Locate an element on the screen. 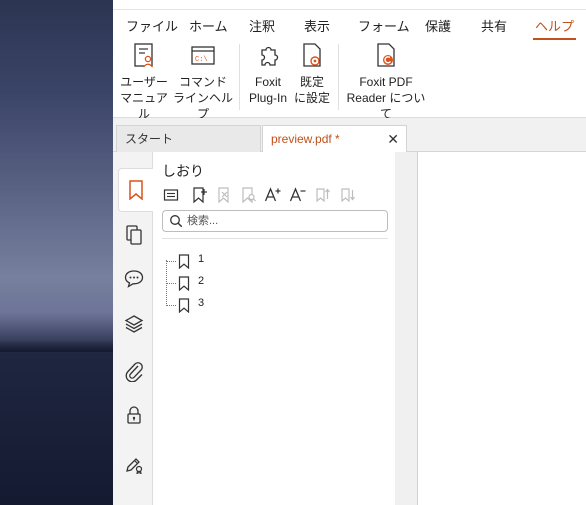 The image size is (586, 505). bookmark-search-box is located at coordinates (275, 221).